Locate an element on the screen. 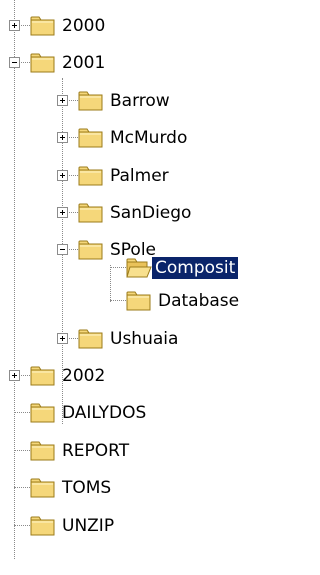  tree-item-label: Ushuaia is located at coordinates (144, 339).